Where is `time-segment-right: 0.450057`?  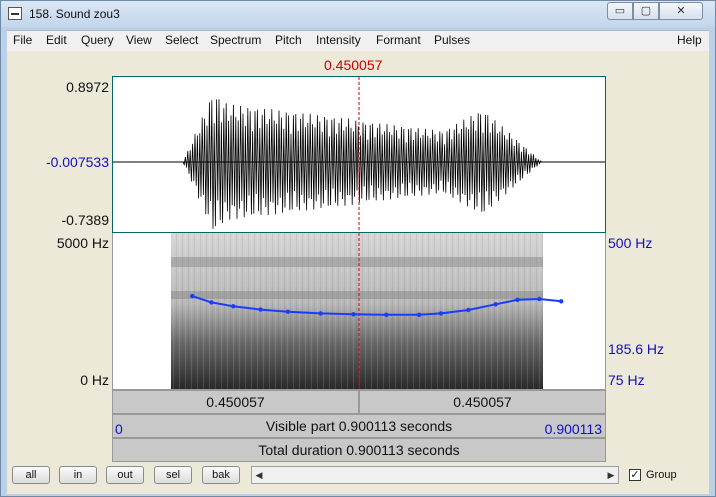
time-segment-right: 0.450057 is located at coordinates (482, 402).